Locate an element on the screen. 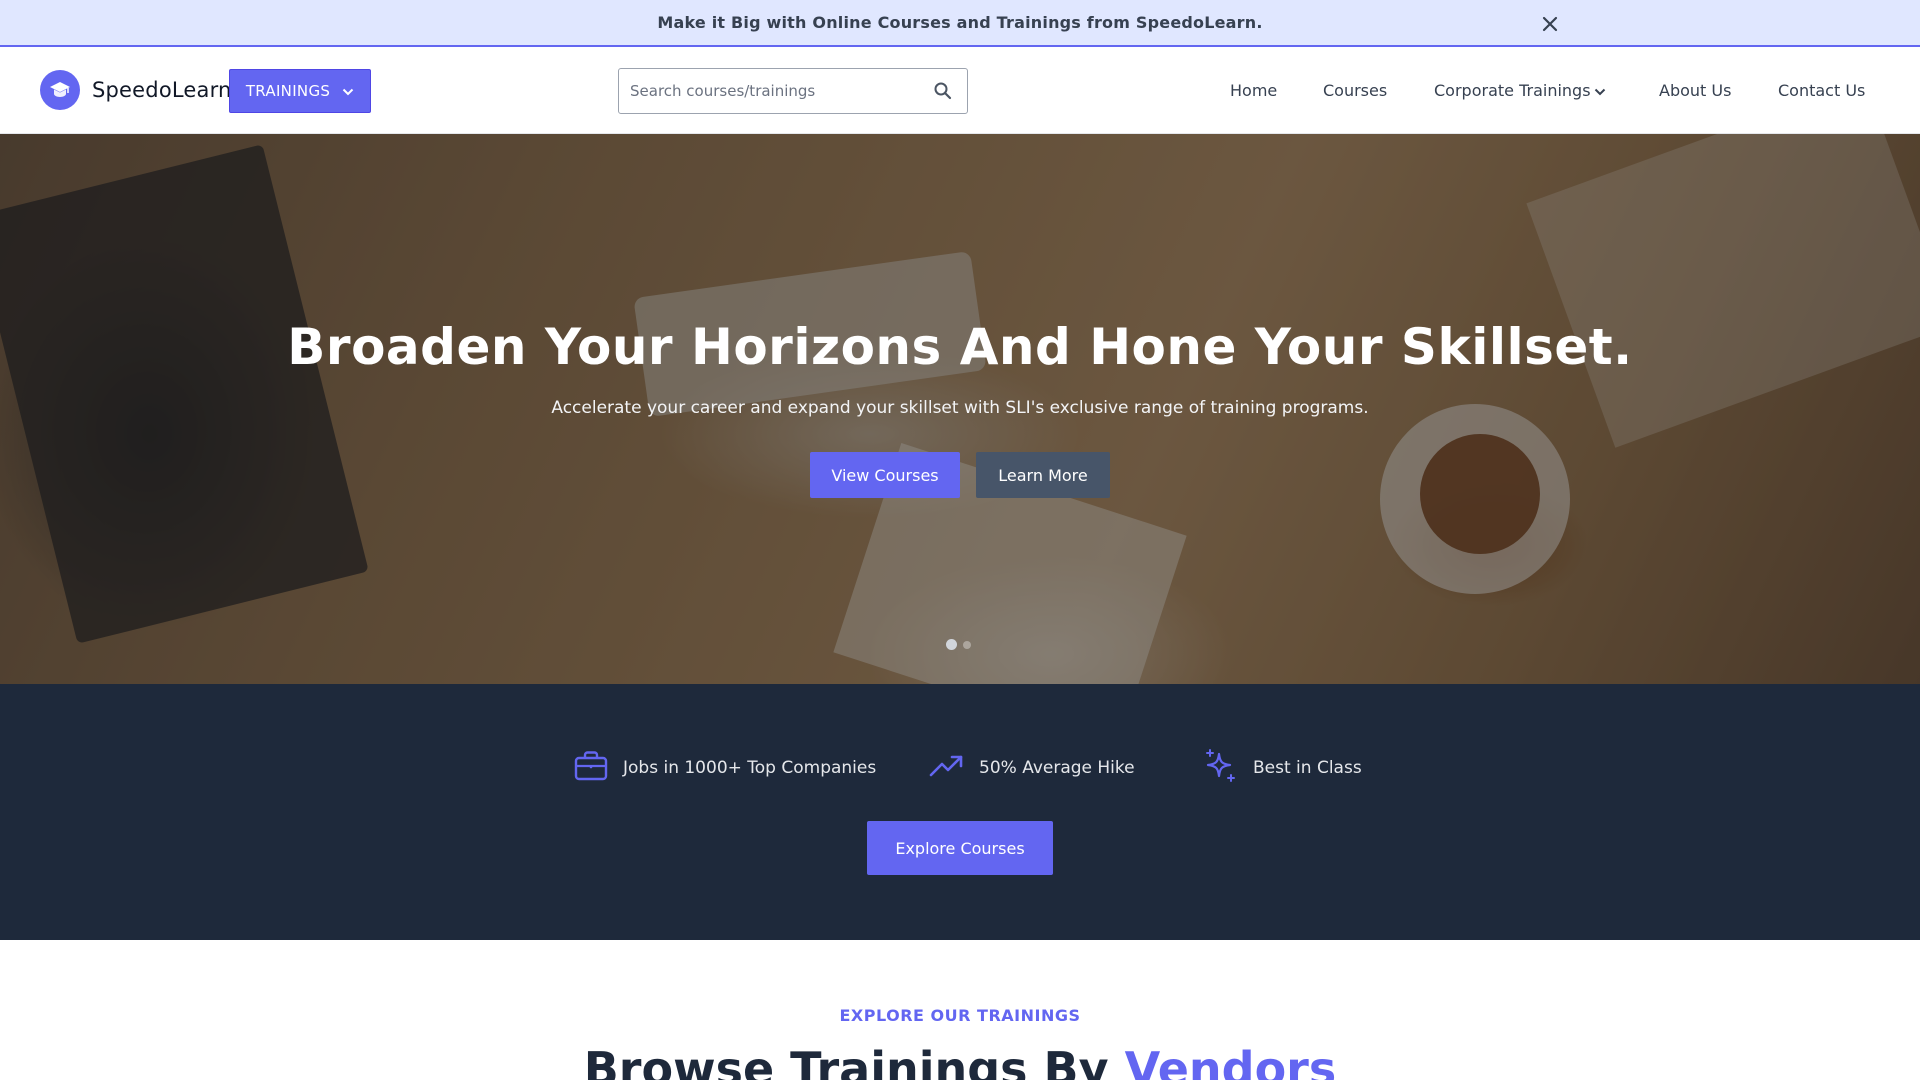 The height and width of the screenshot is (1080, 1920). stat-jobs: Jobs in 1000+ Top Companies is located at coordinates (724, 768).